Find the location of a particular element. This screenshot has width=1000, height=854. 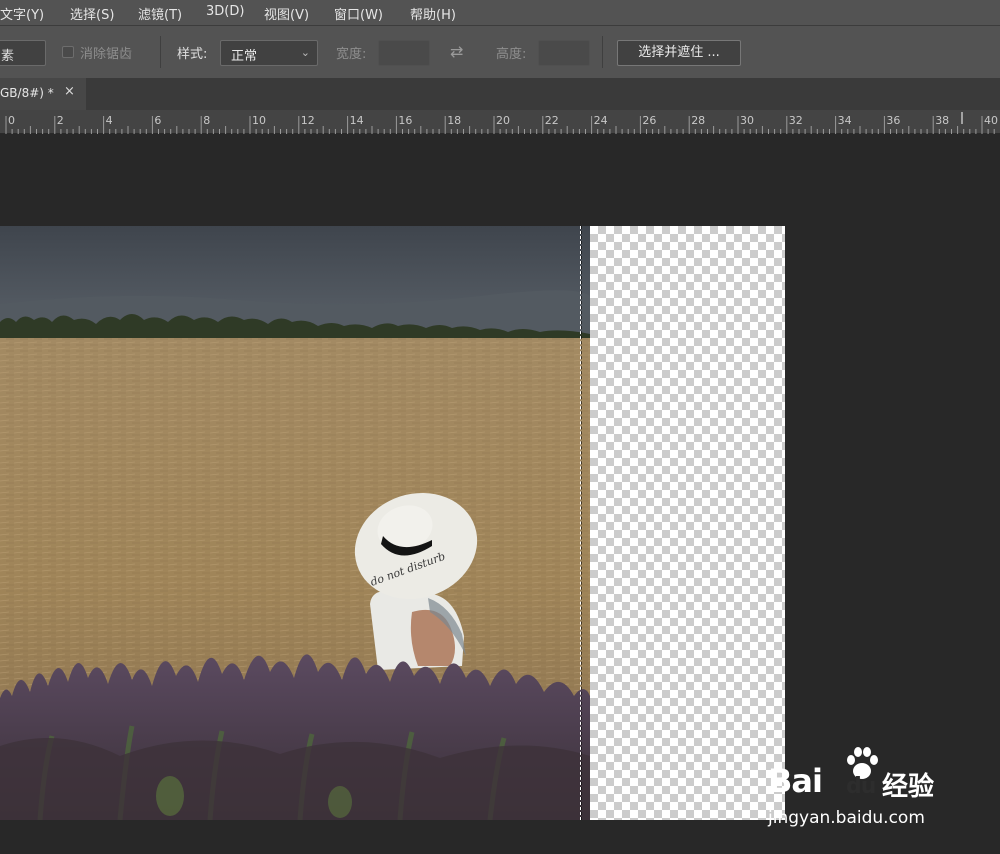

menu-filter: 滤镜(T) is located at coordinates (160, 13).